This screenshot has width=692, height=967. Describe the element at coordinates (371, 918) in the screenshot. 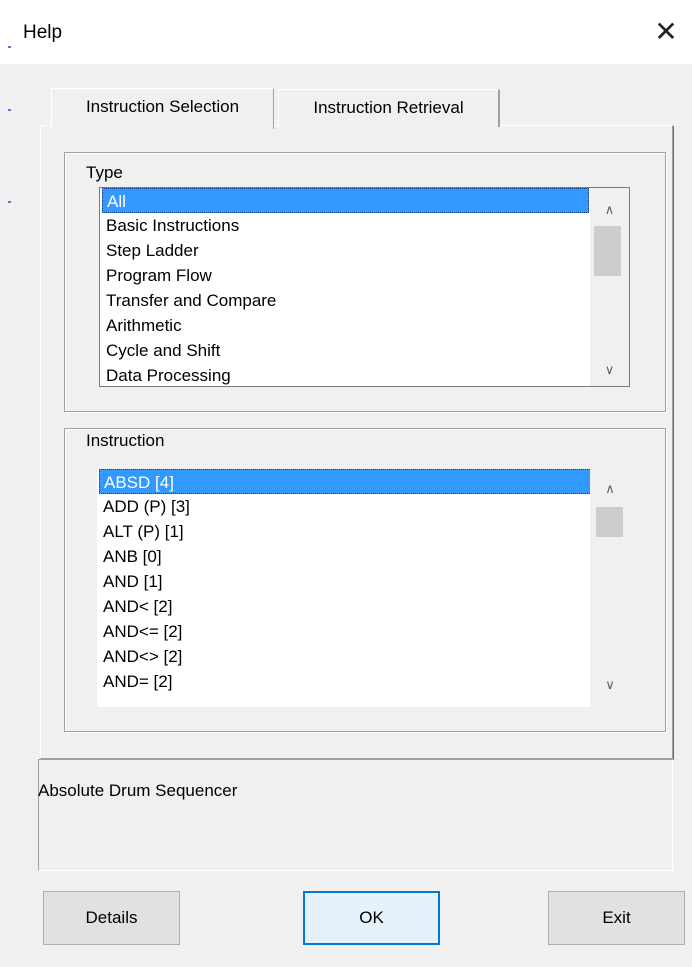

I see `ok-button: OK` at that location.